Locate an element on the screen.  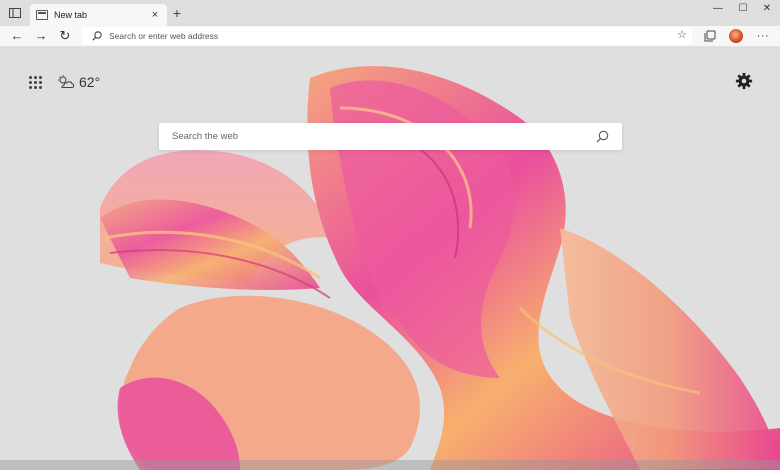
bottom-feed-strip is located at coordinates (390, 465).